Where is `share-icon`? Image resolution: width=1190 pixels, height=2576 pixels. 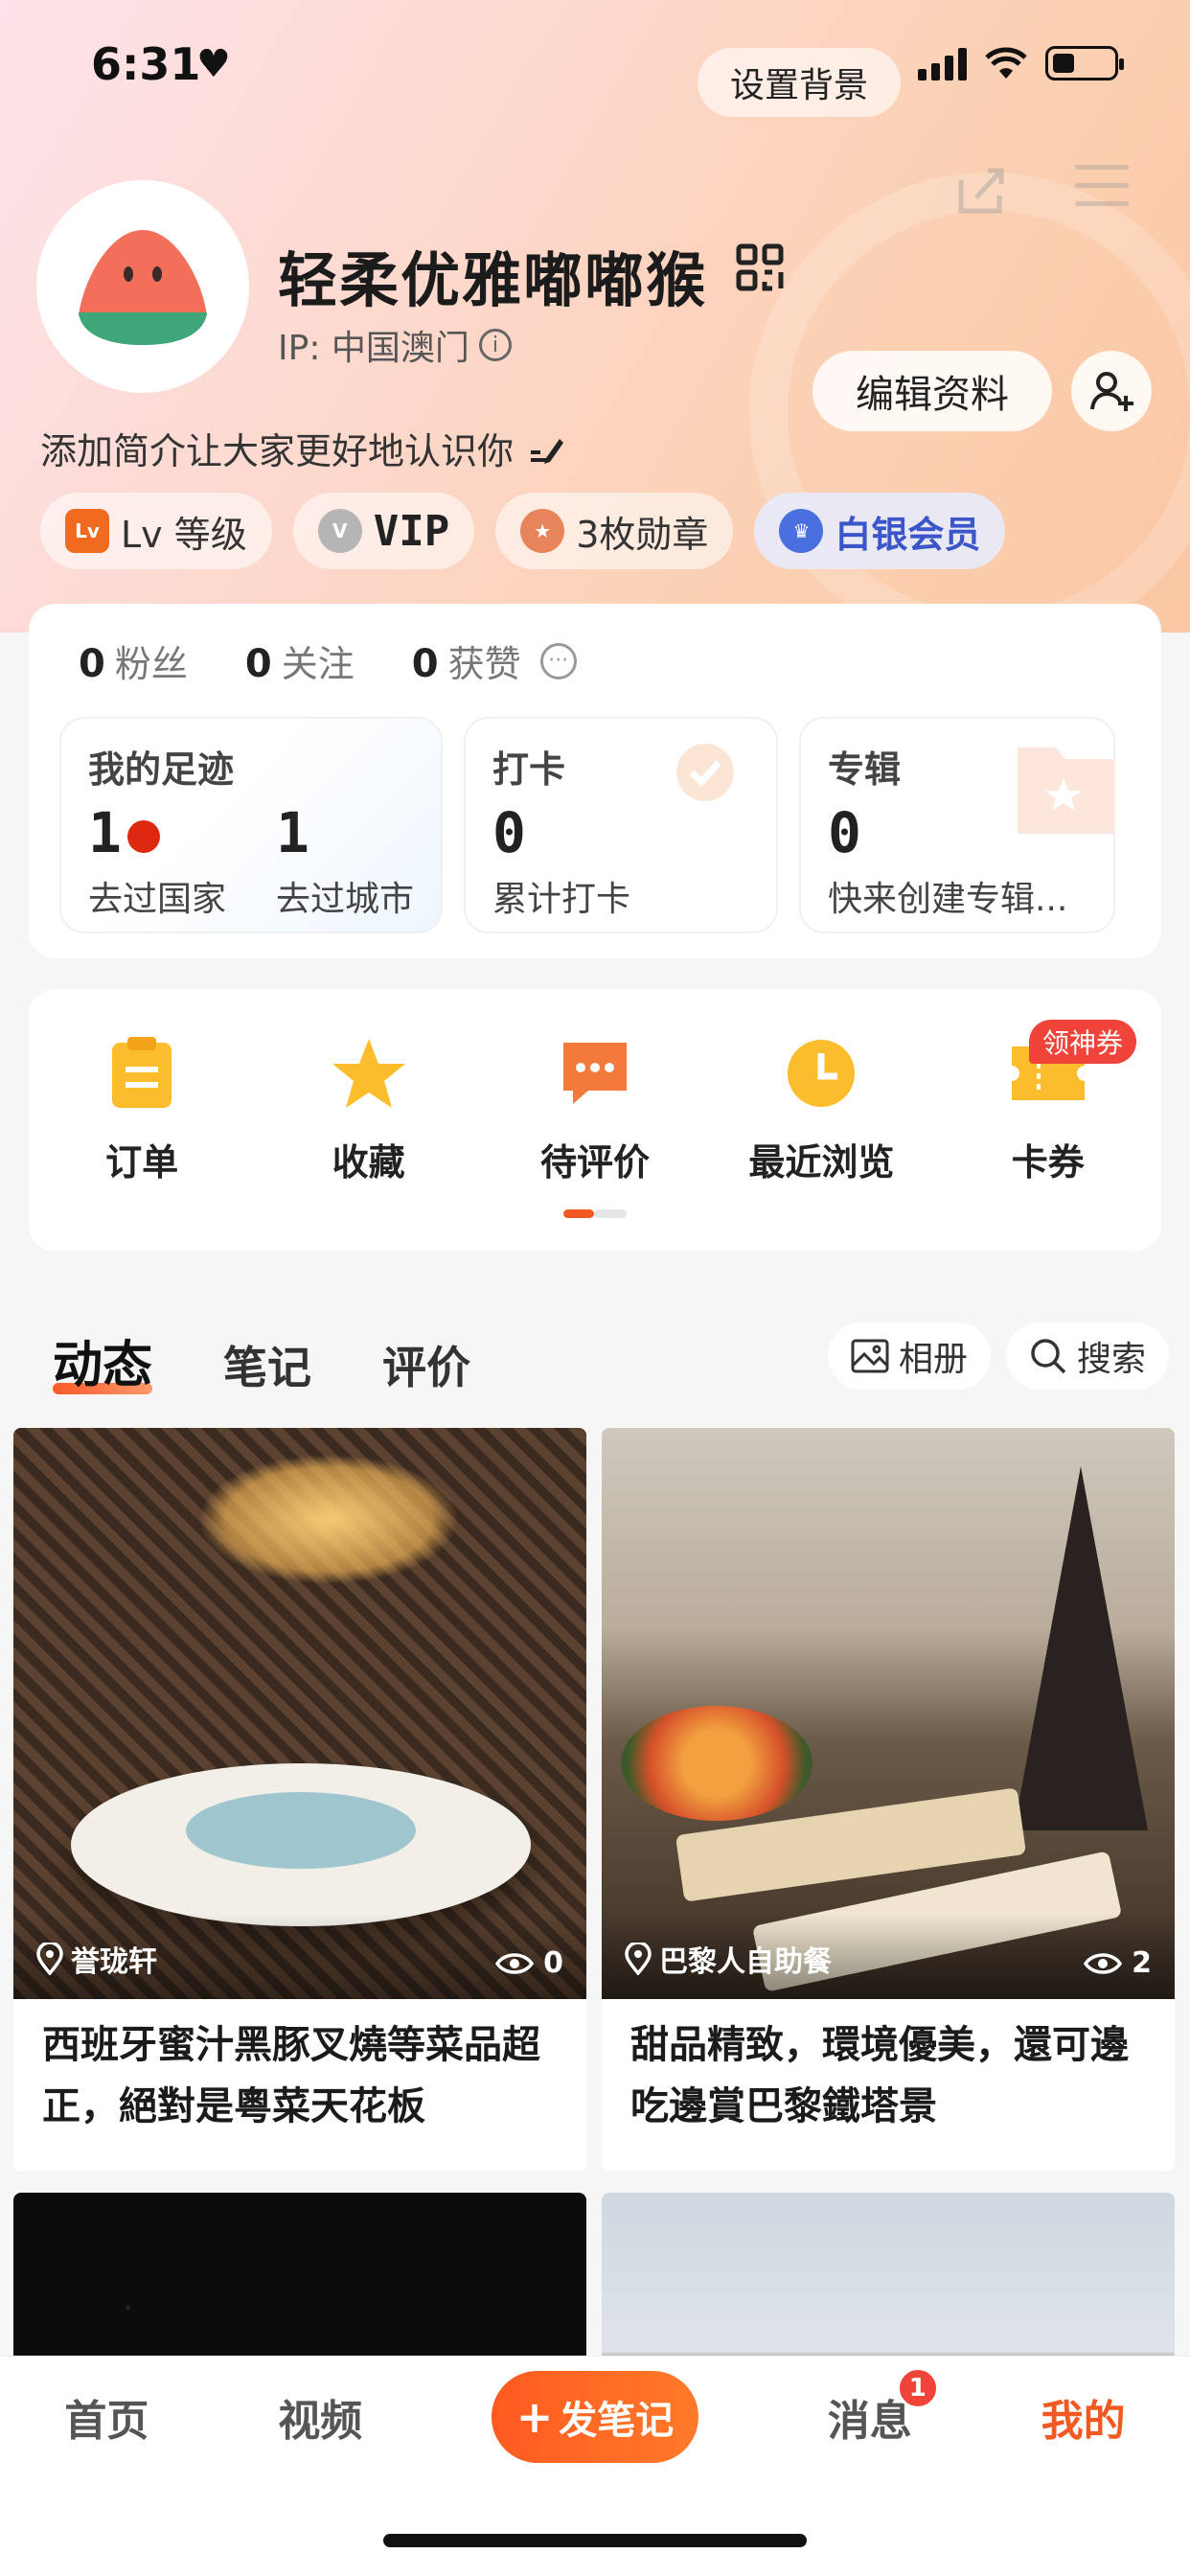
share-icon is located at coordinates (982, 191).